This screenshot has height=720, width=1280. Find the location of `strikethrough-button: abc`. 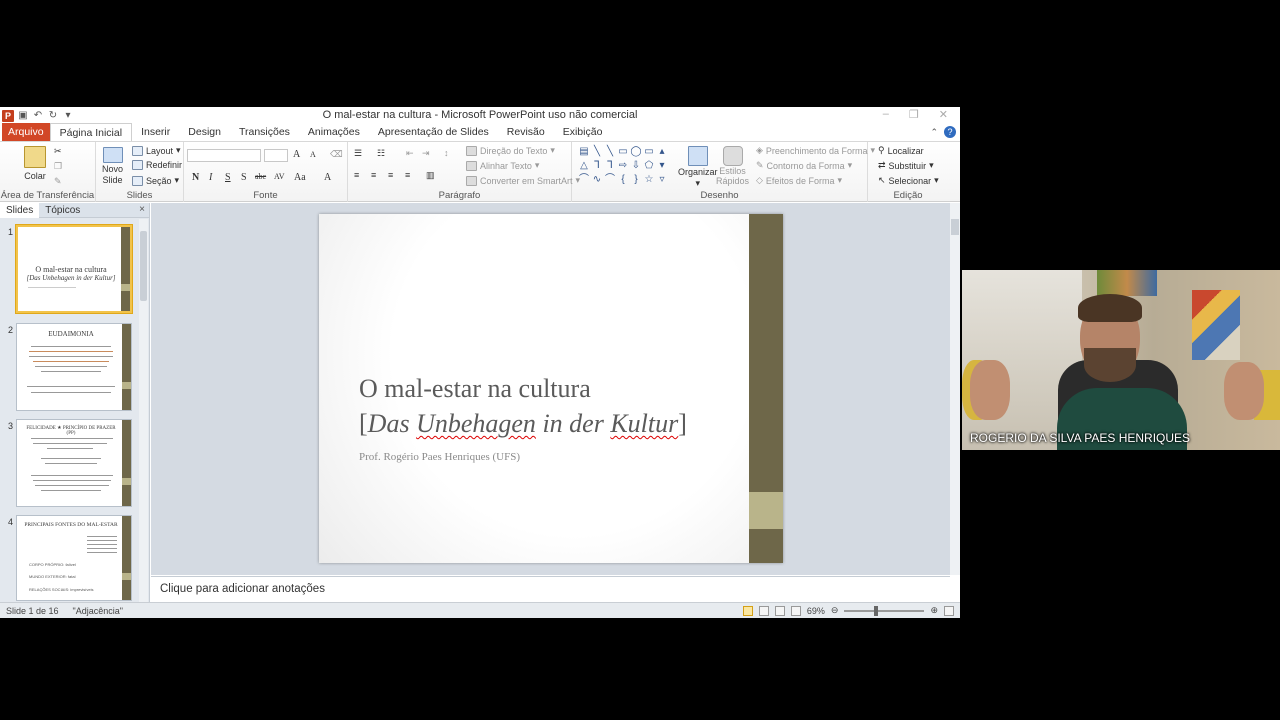

strikethrough-button: abc is located at coordinates (260, 176).